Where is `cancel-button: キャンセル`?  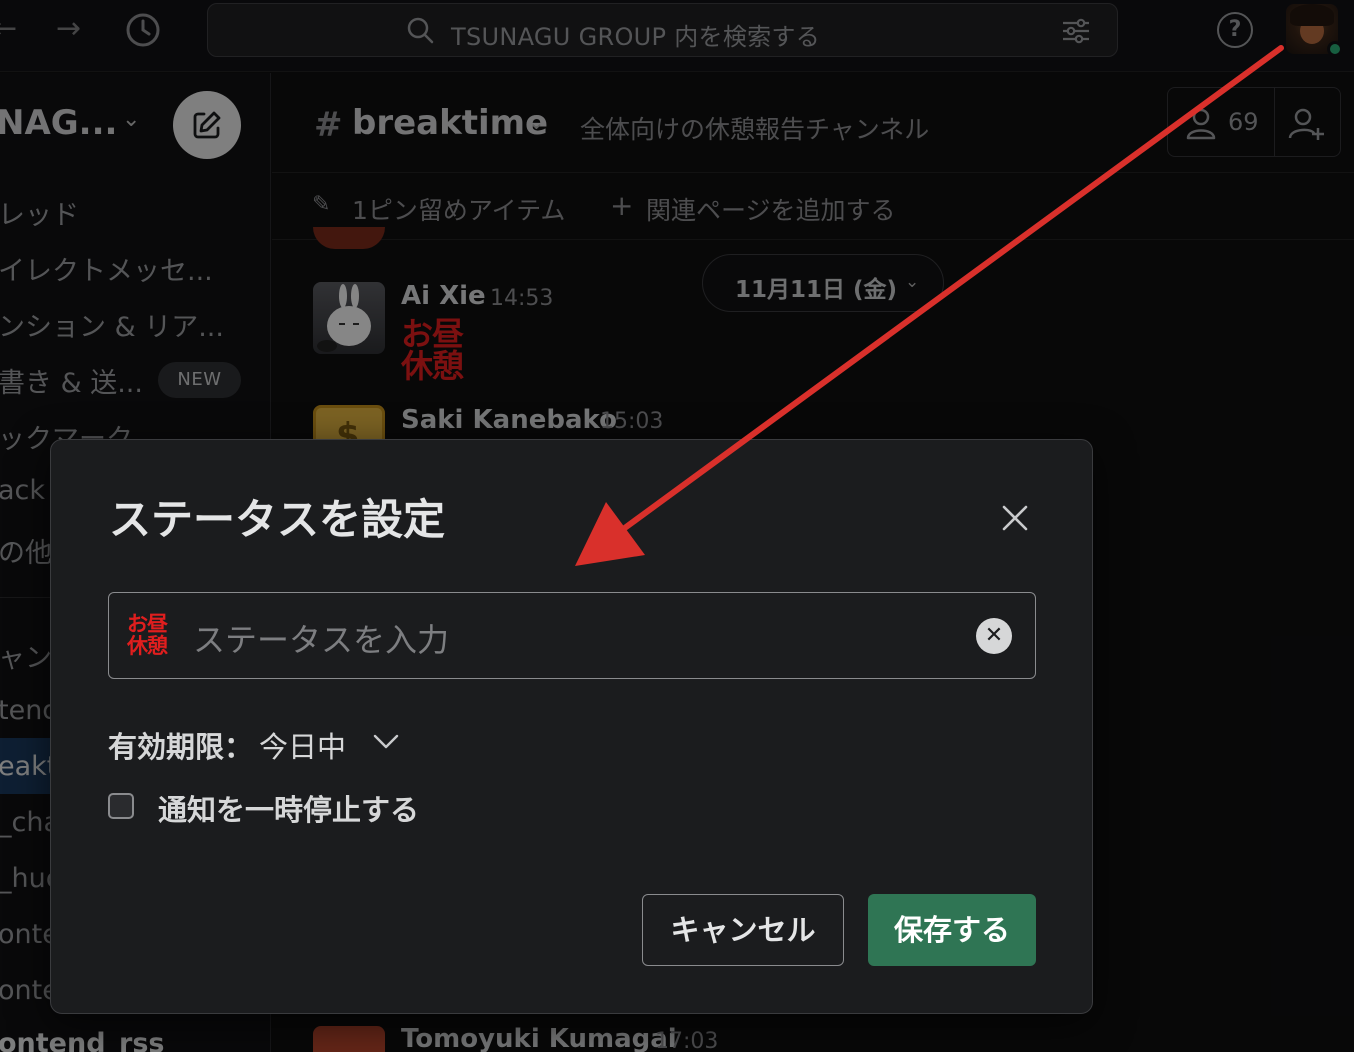
cancel-button: キャンセル is located at coordinates (743, 930).